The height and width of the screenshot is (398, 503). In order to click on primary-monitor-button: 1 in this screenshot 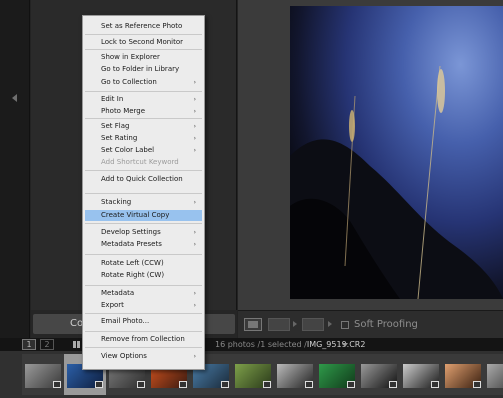, I will do `click(29, 344)`.